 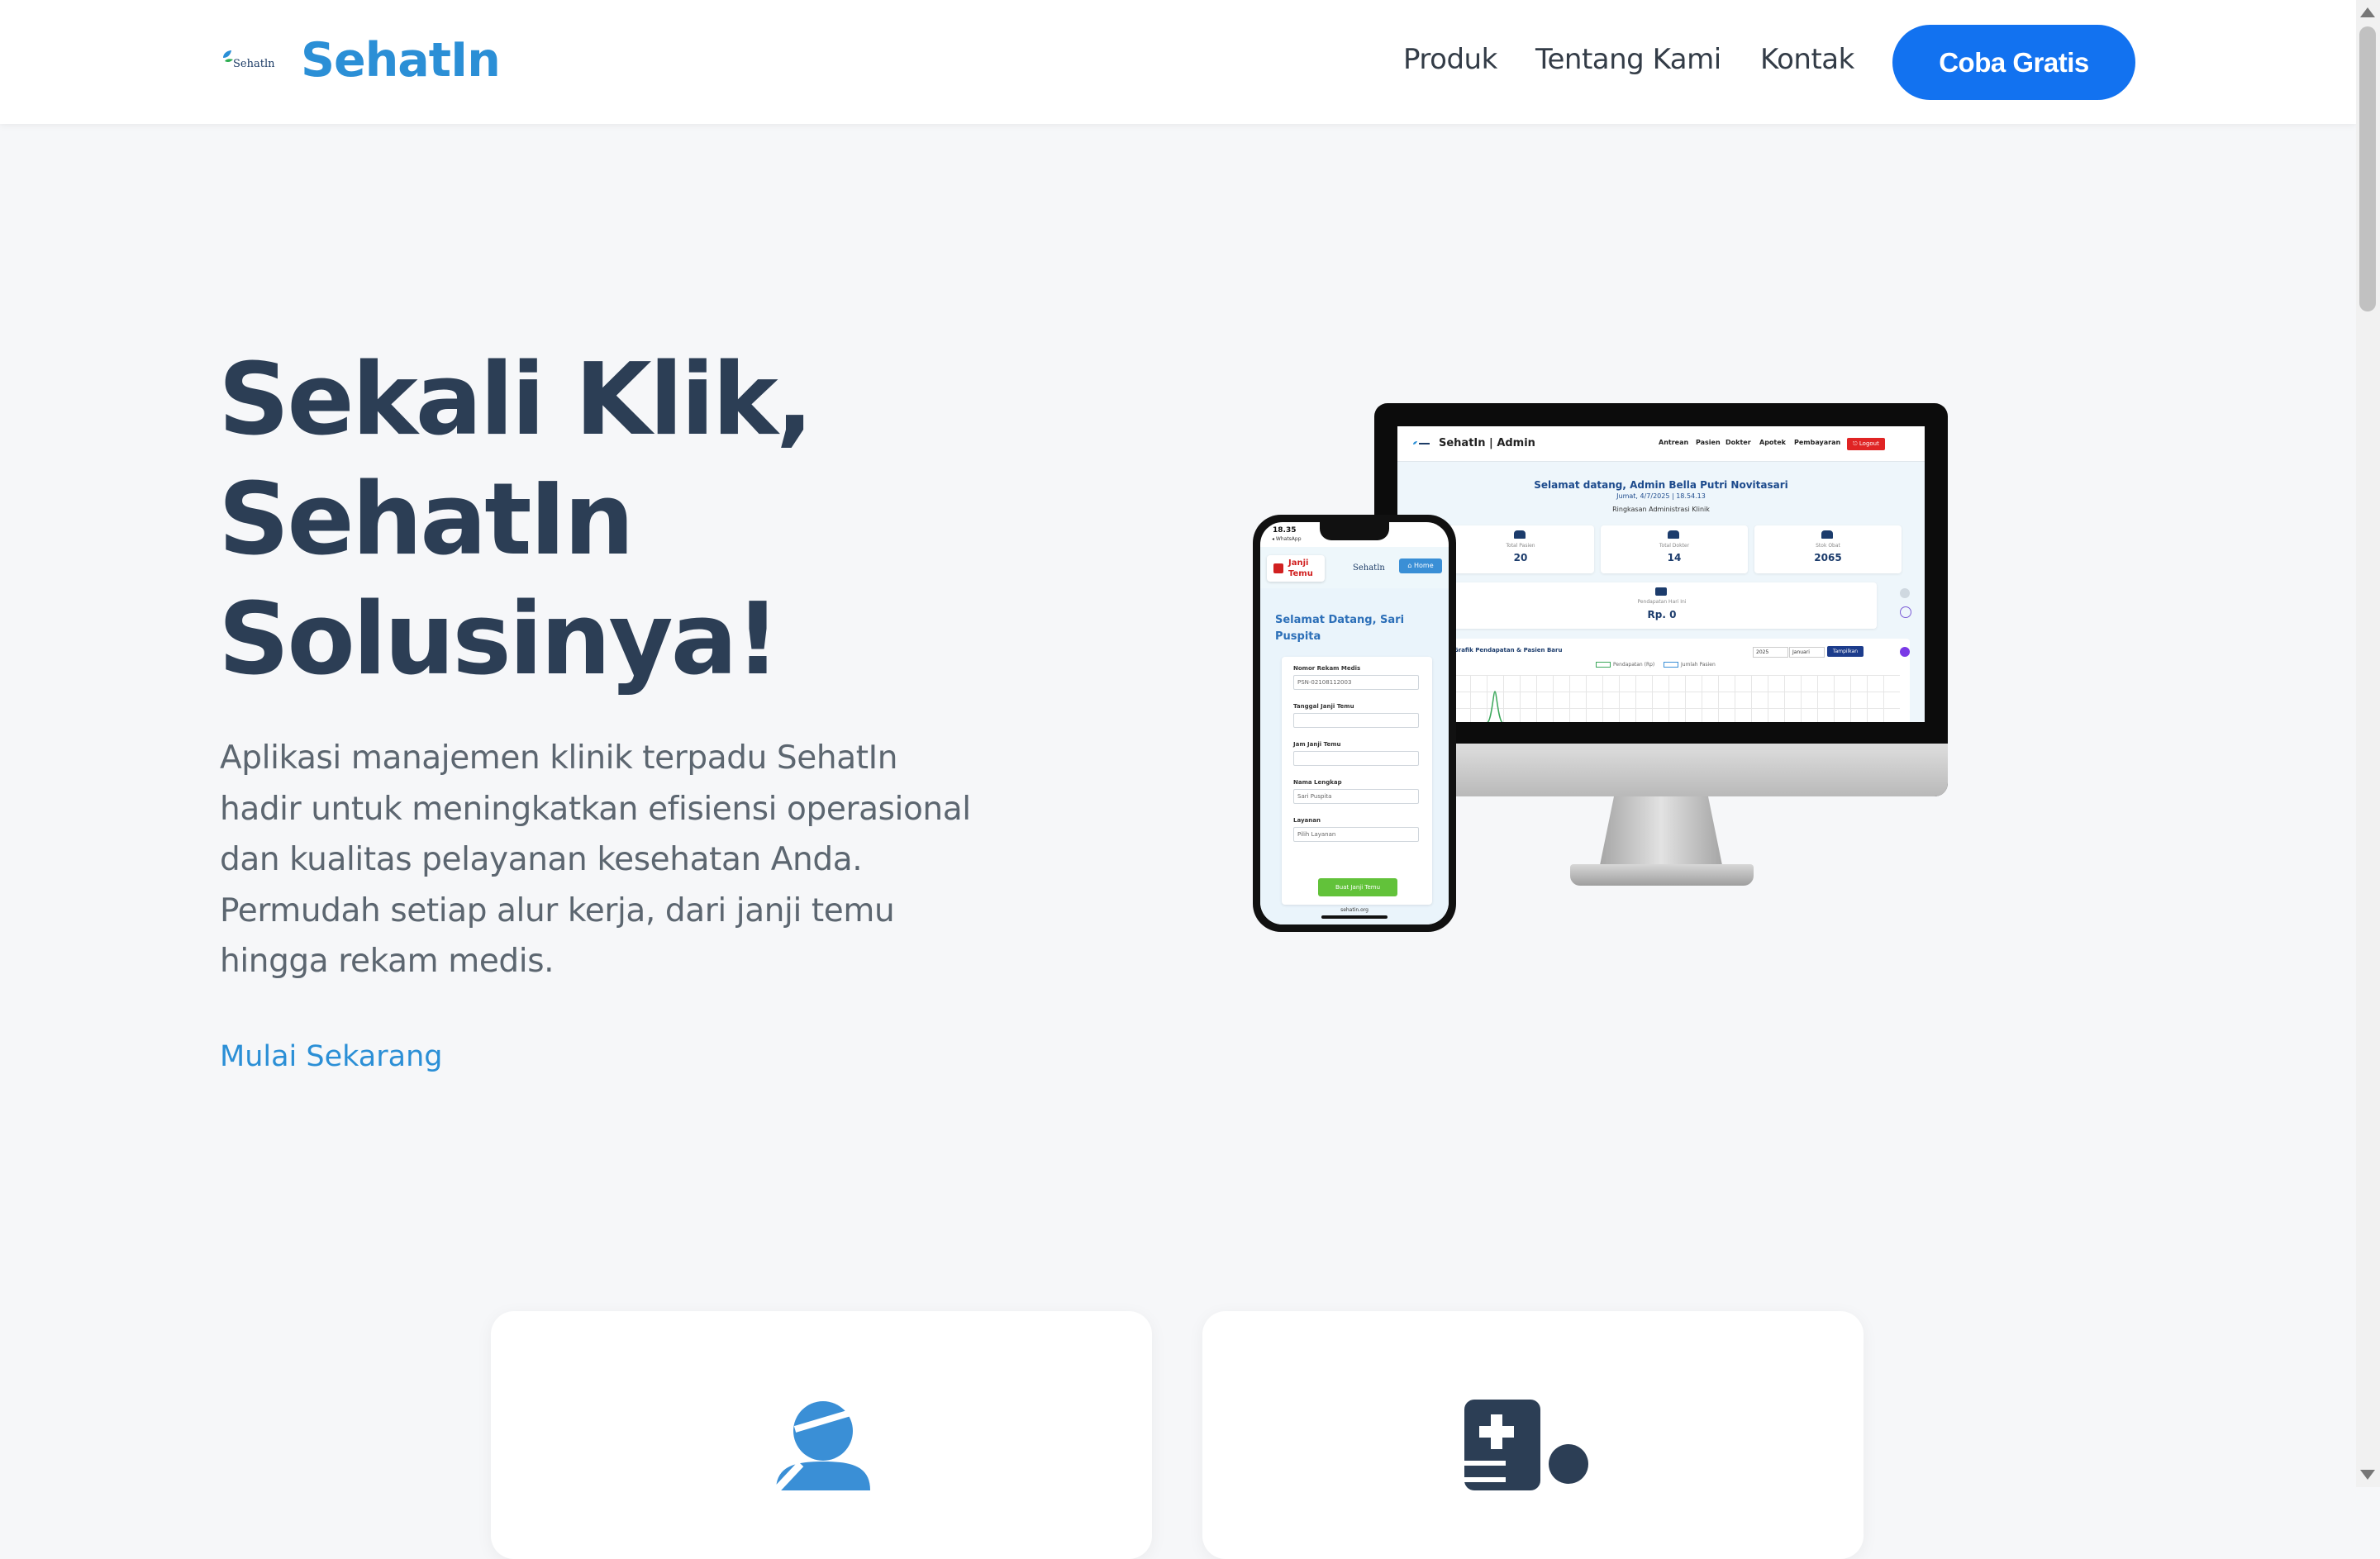 I want to click on phone-time: 18.35, so click(x=1285, y=530).